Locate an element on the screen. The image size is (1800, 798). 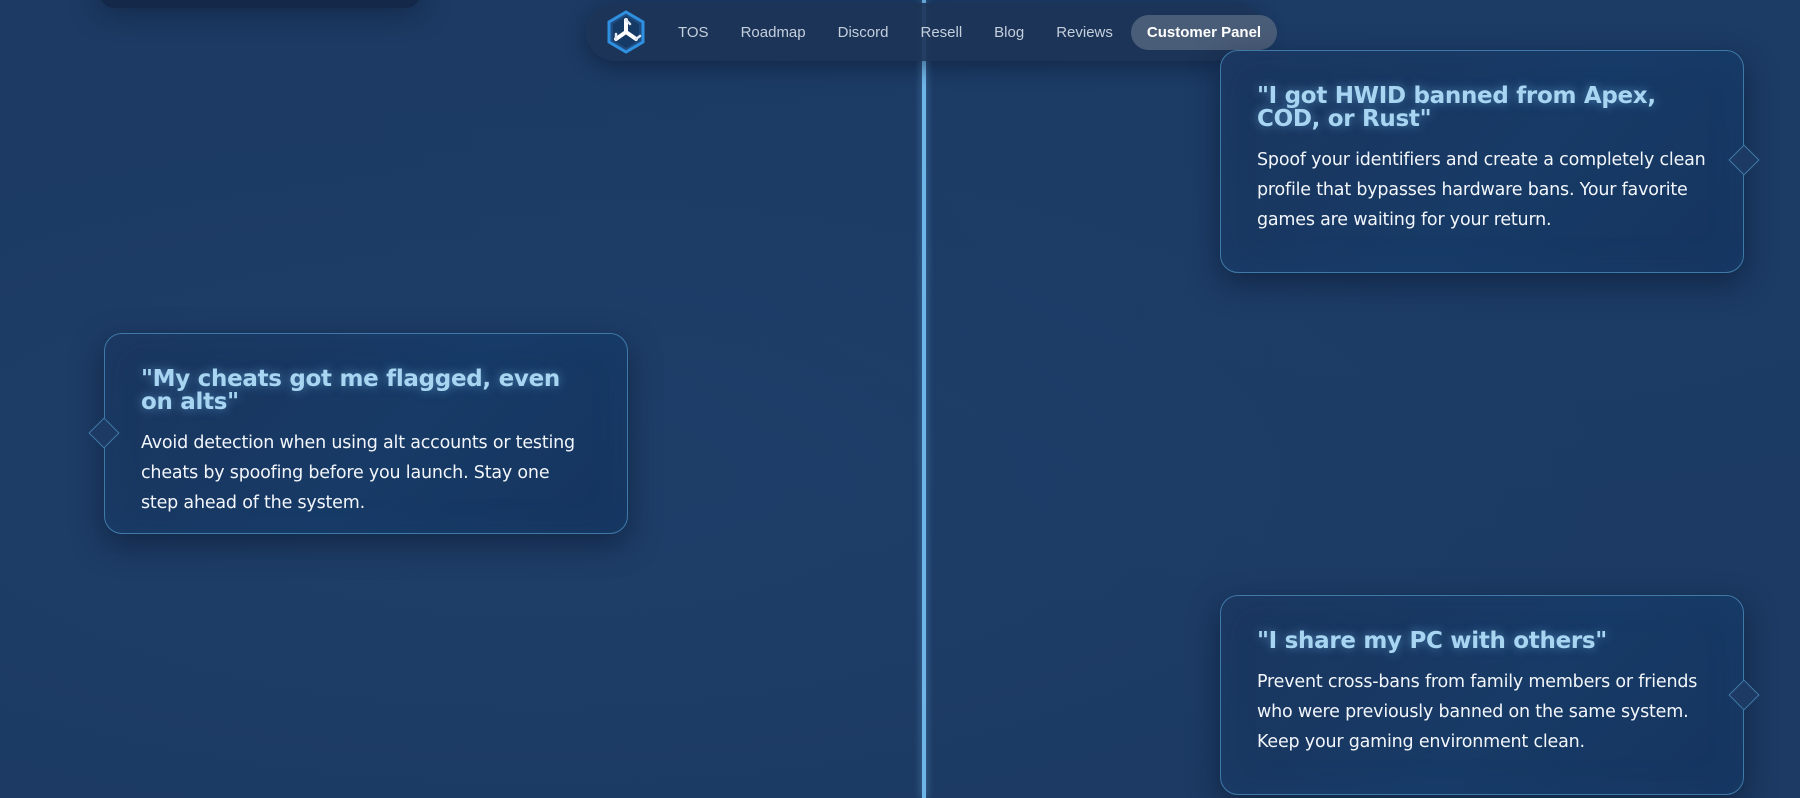
nav-link-blog: Blog is located at coordinates (1009, 32).